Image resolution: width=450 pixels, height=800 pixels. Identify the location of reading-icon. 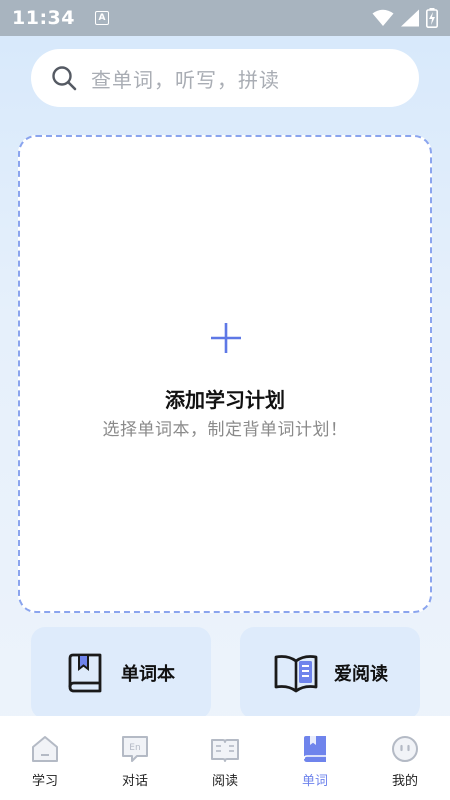
(225, 750).